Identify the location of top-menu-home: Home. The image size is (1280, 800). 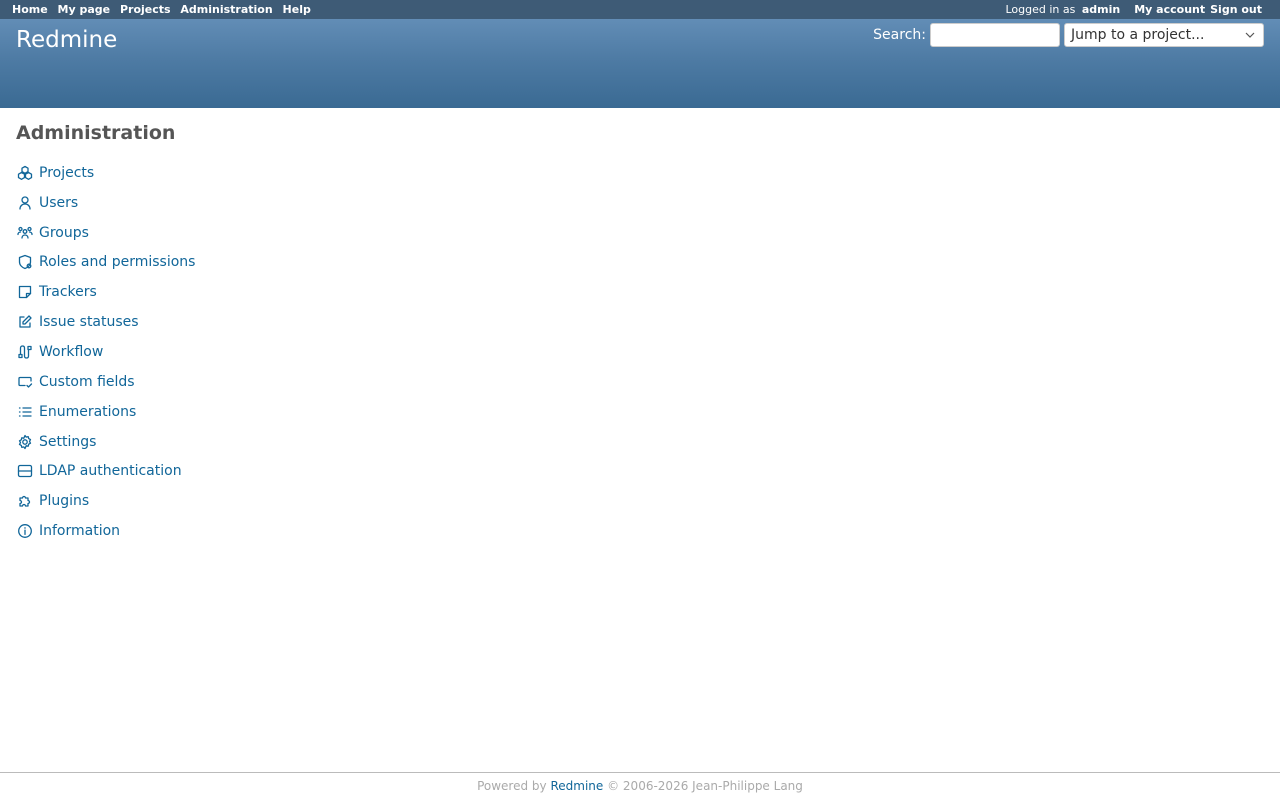
(30, 9).